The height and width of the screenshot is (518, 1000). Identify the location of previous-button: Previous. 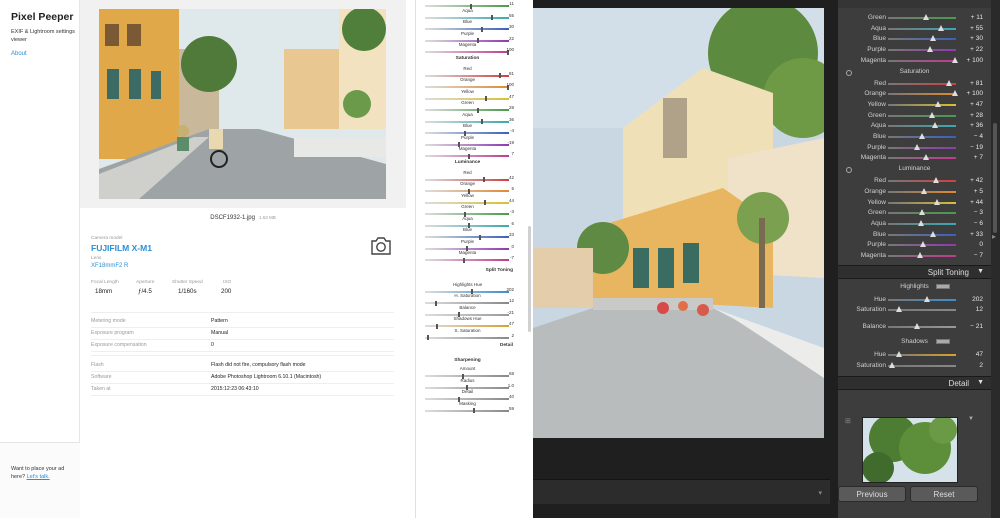
(872, 494).